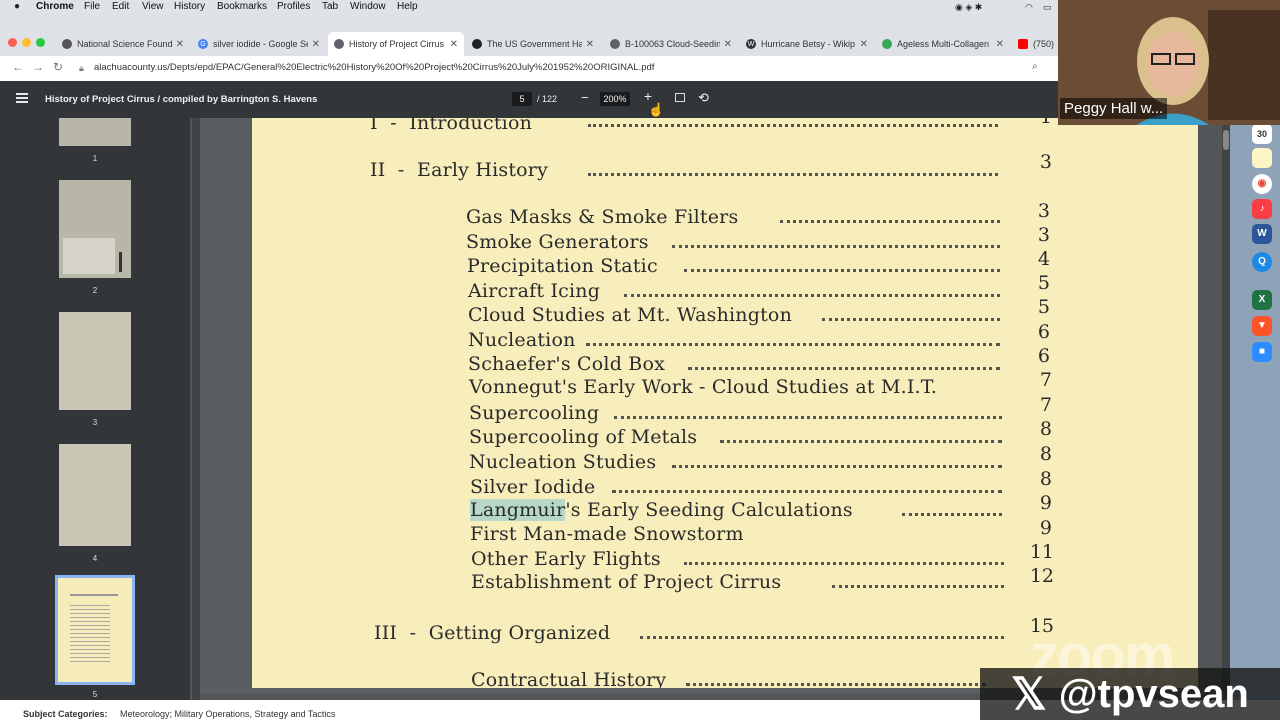  Describe the element at coordinates (602, 217) in the screenshot. I see `toc-entry: Gas Masks & Smoke Filters` at that location.